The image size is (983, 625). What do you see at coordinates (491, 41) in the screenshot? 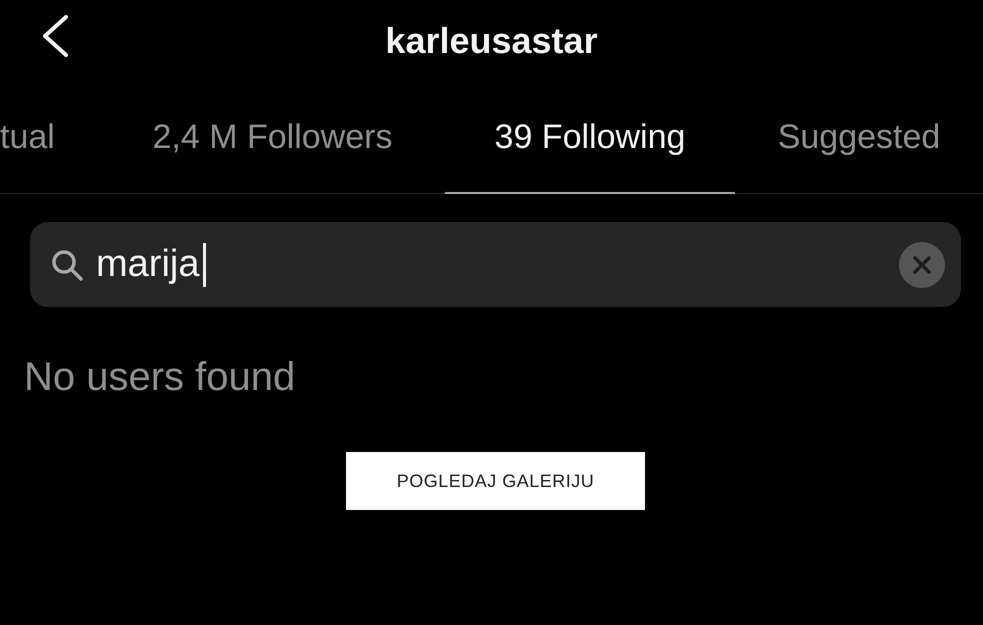
I see `profile-title: karleusastar` at bounding box center [491, 41].